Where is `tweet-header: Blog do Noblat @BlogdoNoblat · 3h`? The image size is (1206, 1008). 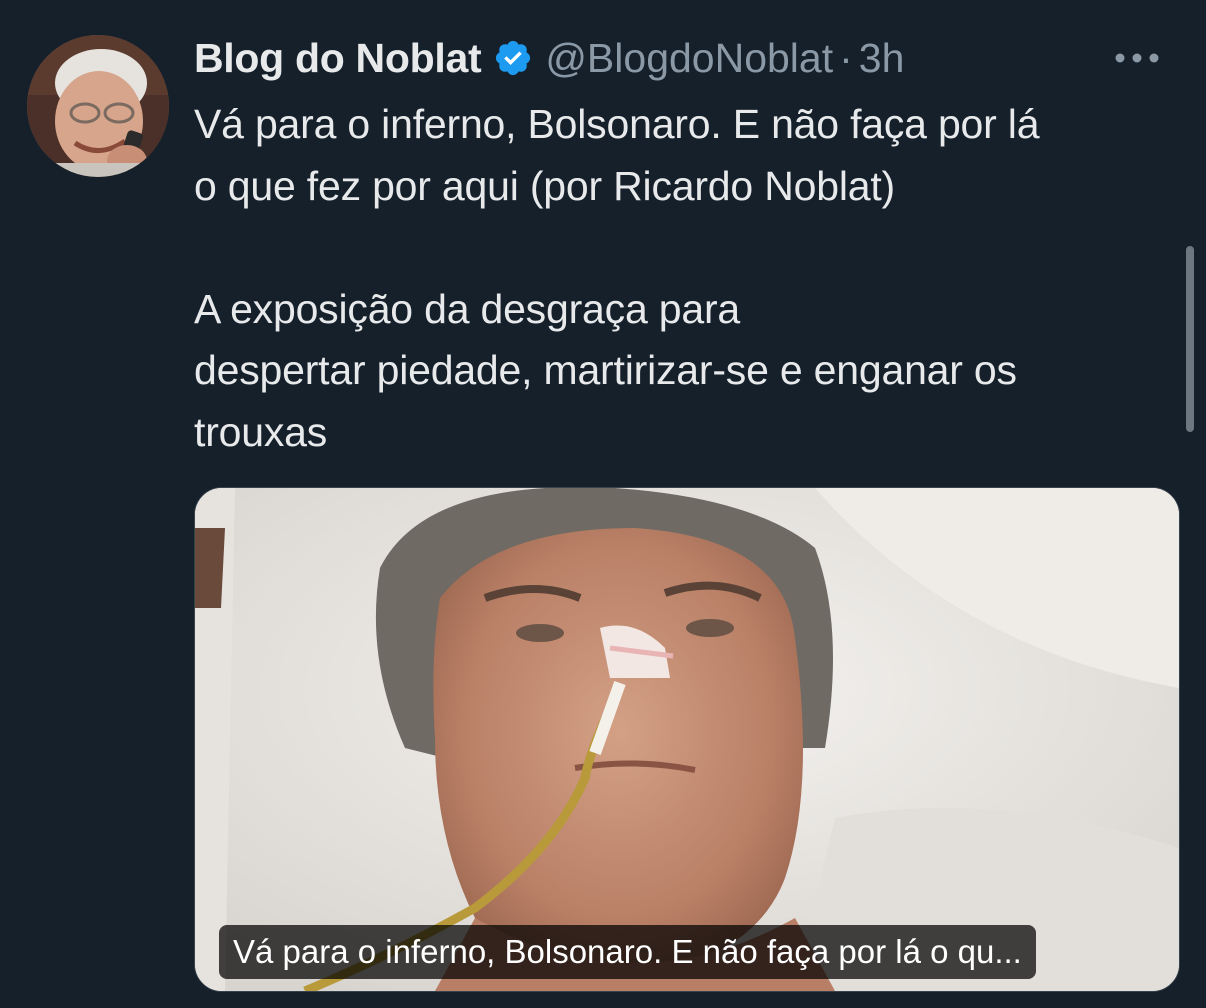 tweet-header: Blog do Noblat @BlogdoNoblat · 3h is located at coordinates (549, 58).